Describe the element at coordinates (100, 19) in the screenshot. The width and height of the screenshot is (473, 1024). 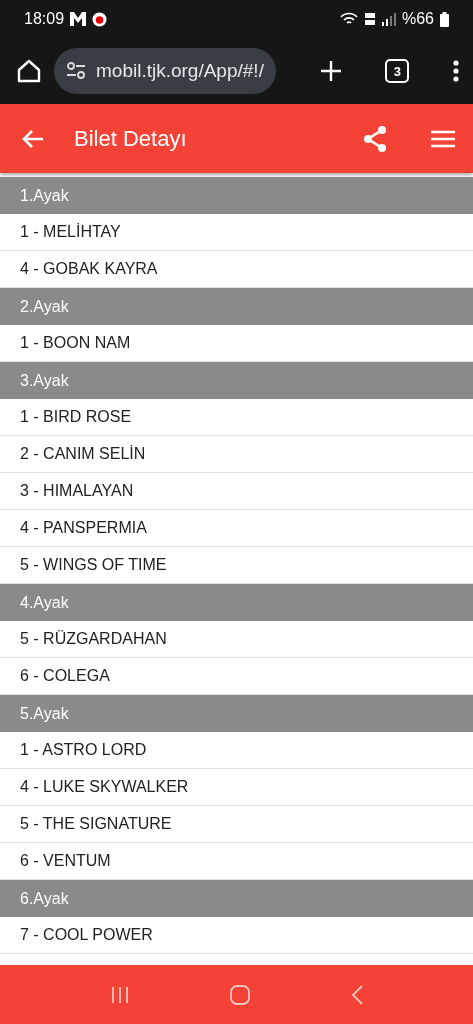
I see `carrier-icon` at that location.